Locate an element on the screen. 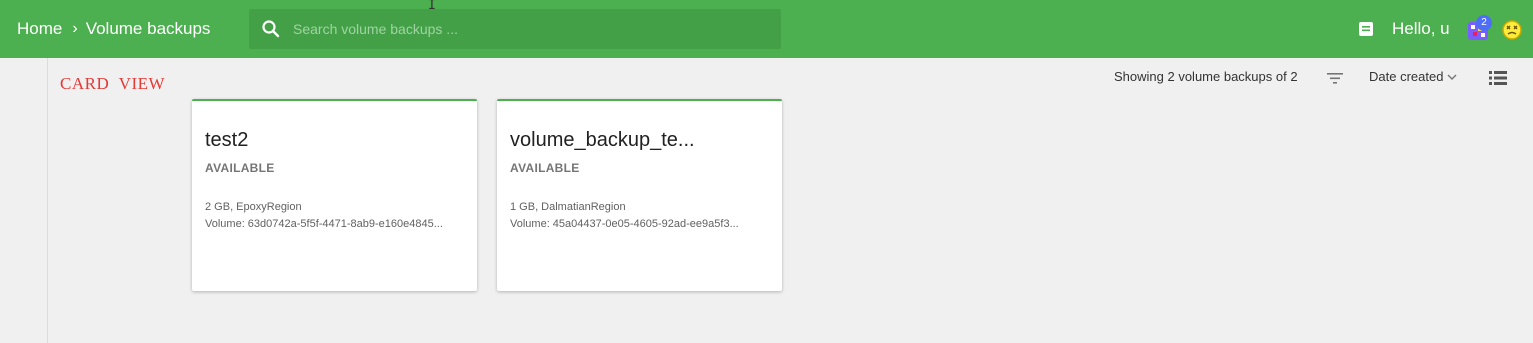  breadcrumb-home-link: Home is located at coordinates (39, 29).